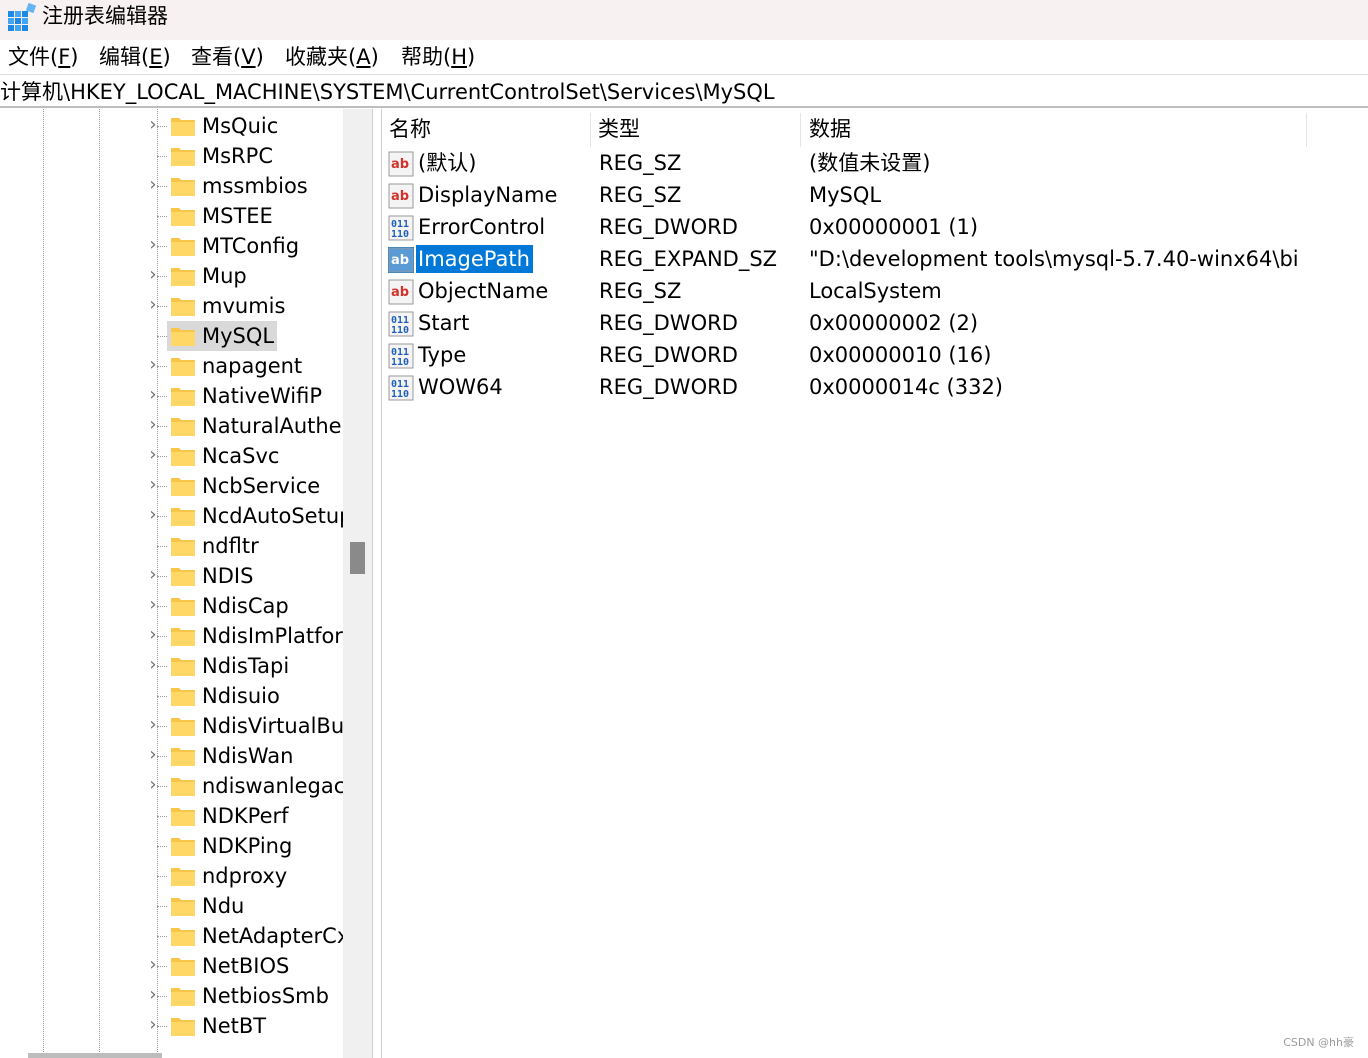 Image resolution: width=1368 pixels, height=1058 pixels. What do you see at coordinates (357, 583) in the screenshot?
I see `tree-scrollbar` at bounding box center [357, 583].